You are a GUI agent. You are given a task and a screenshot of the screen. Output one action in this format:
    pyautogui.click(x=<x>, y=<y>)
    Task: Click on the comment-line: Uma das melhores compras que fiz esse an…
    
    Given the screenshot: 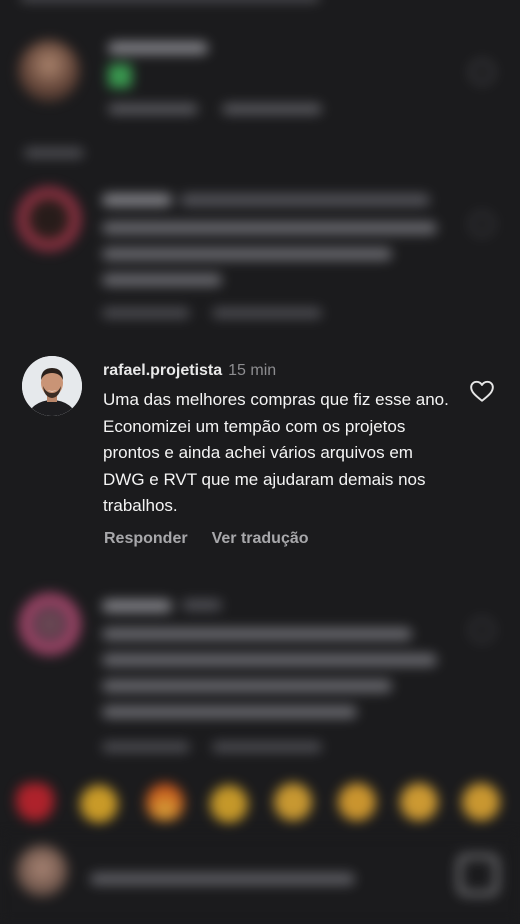 What is the action you would take?
    pyautogui.click(x=276, y=399)
    